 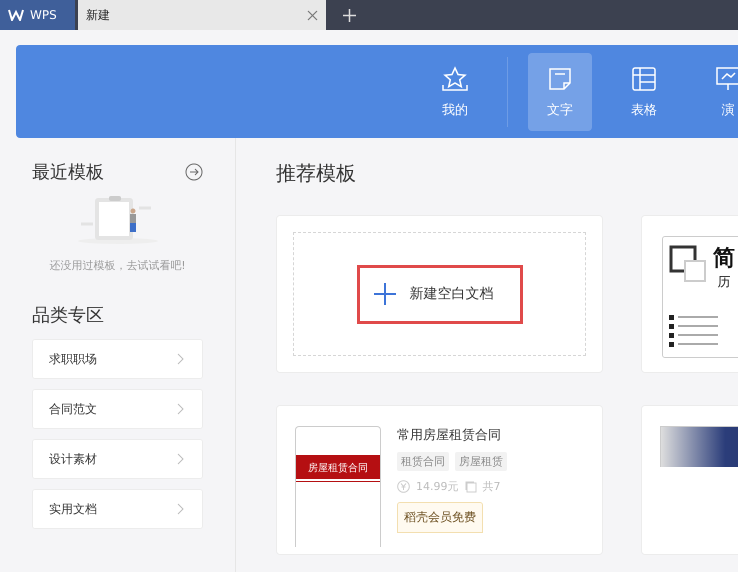 What do you see at coordinates (68, 172) in the screenshot?
I see `section-title: 最近模板` at bounding box center [68, 172].